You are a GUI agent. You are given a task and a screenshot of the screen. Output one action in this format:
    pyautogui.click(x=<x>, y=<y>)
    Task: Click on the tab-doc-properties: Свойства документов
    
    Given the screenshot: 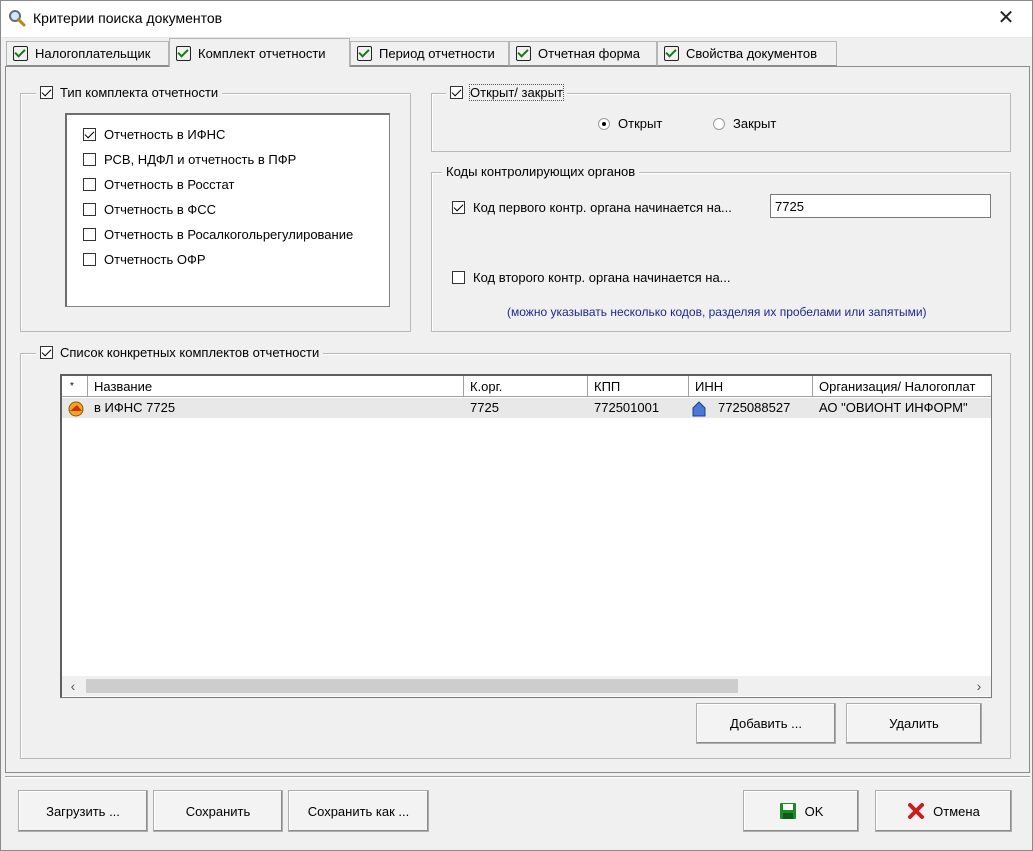 What is the action you would take?
    pyautogui.click(x=747, y=53)
    